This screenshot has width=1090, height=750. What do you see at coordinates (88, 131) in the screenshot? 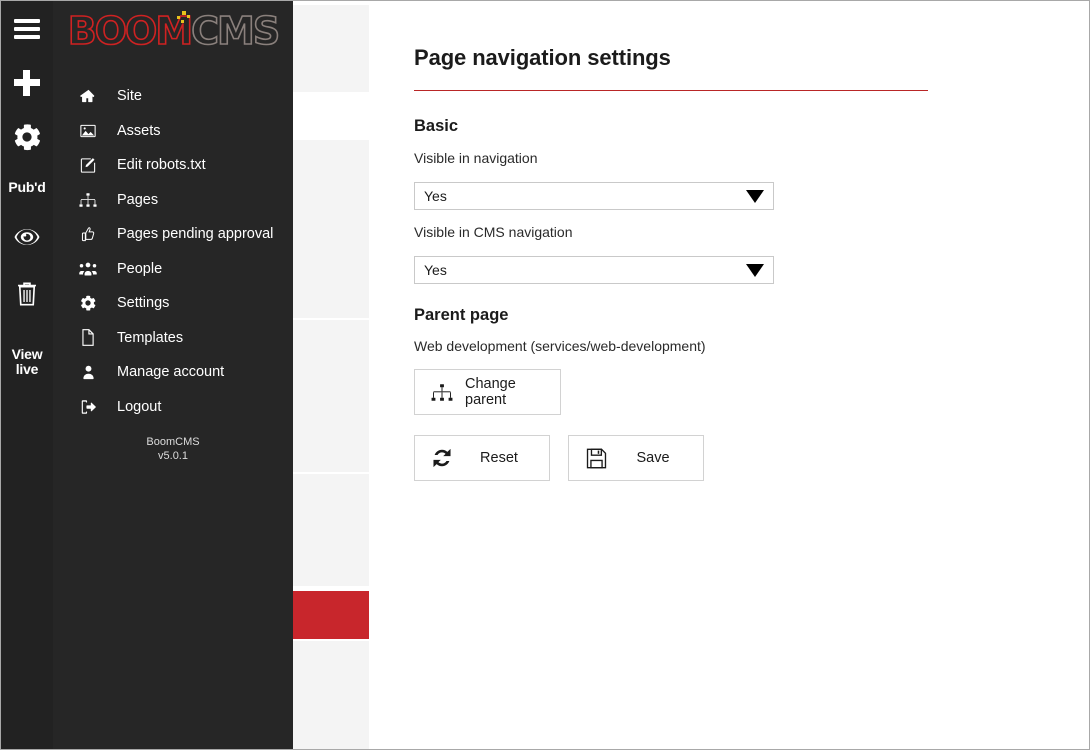
I see `image-icon` at bounding box center [88, 131].